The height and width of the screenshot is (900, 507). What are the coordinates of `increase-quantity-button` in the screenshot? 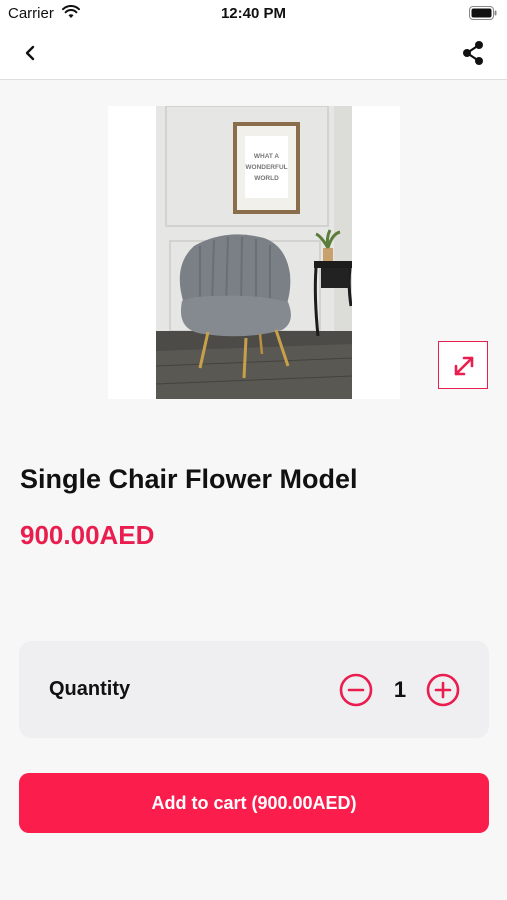 It's located at (443, 690).